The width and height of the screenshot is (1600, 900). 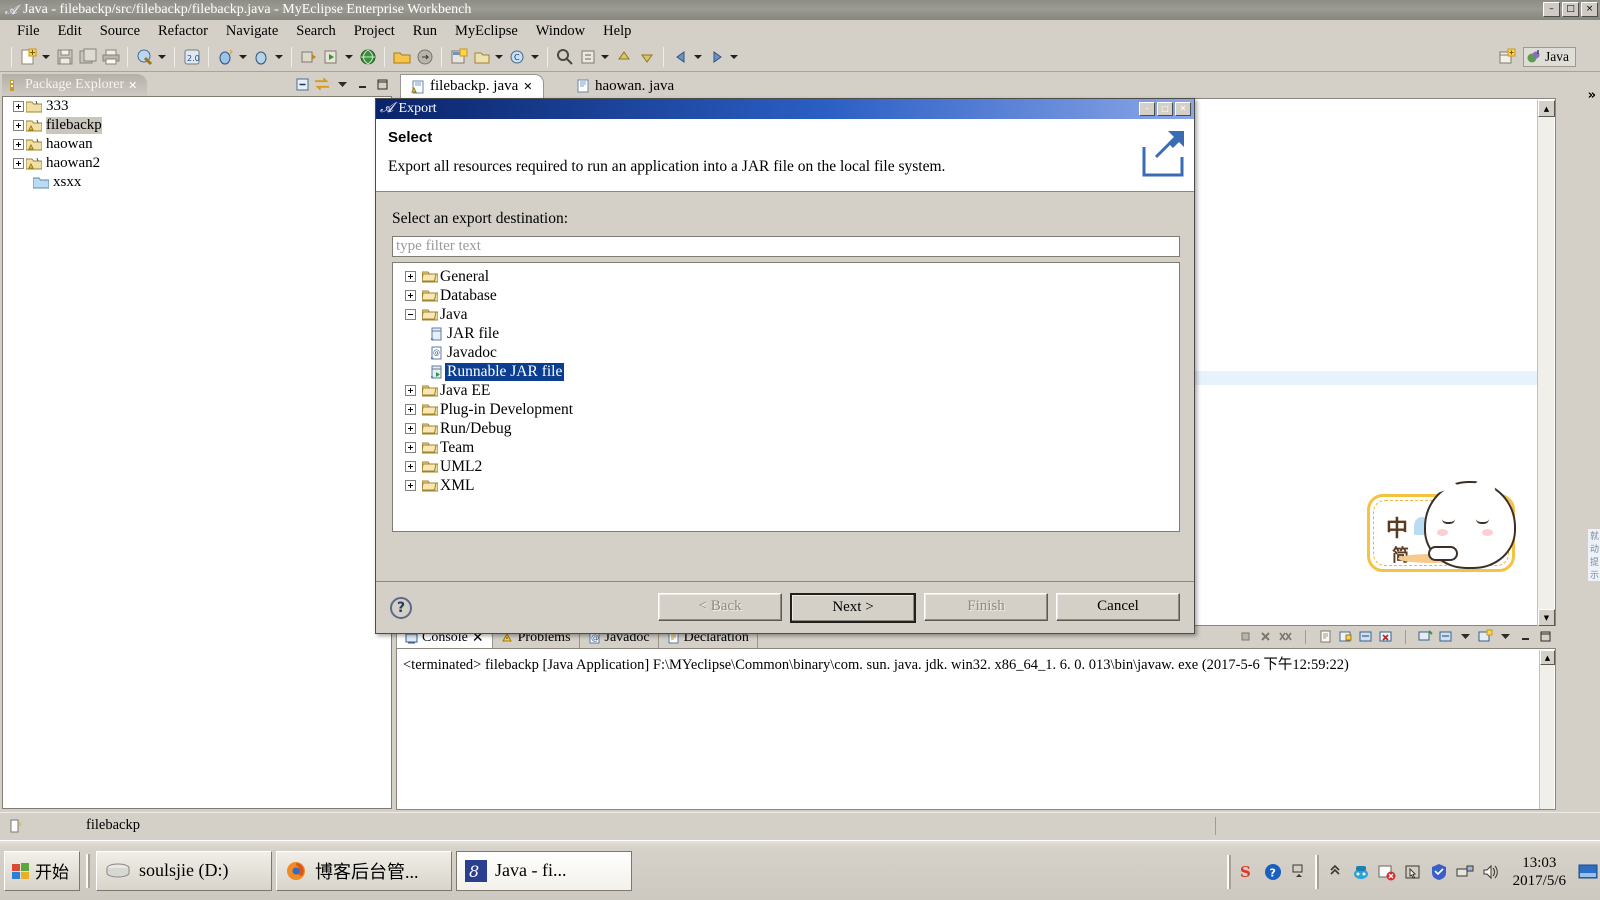 What do you see at coordinates (1547, 729) in the screenshot?
I see `console-vertical-scrollbar: ▲` at bounding box center [1547, 729].